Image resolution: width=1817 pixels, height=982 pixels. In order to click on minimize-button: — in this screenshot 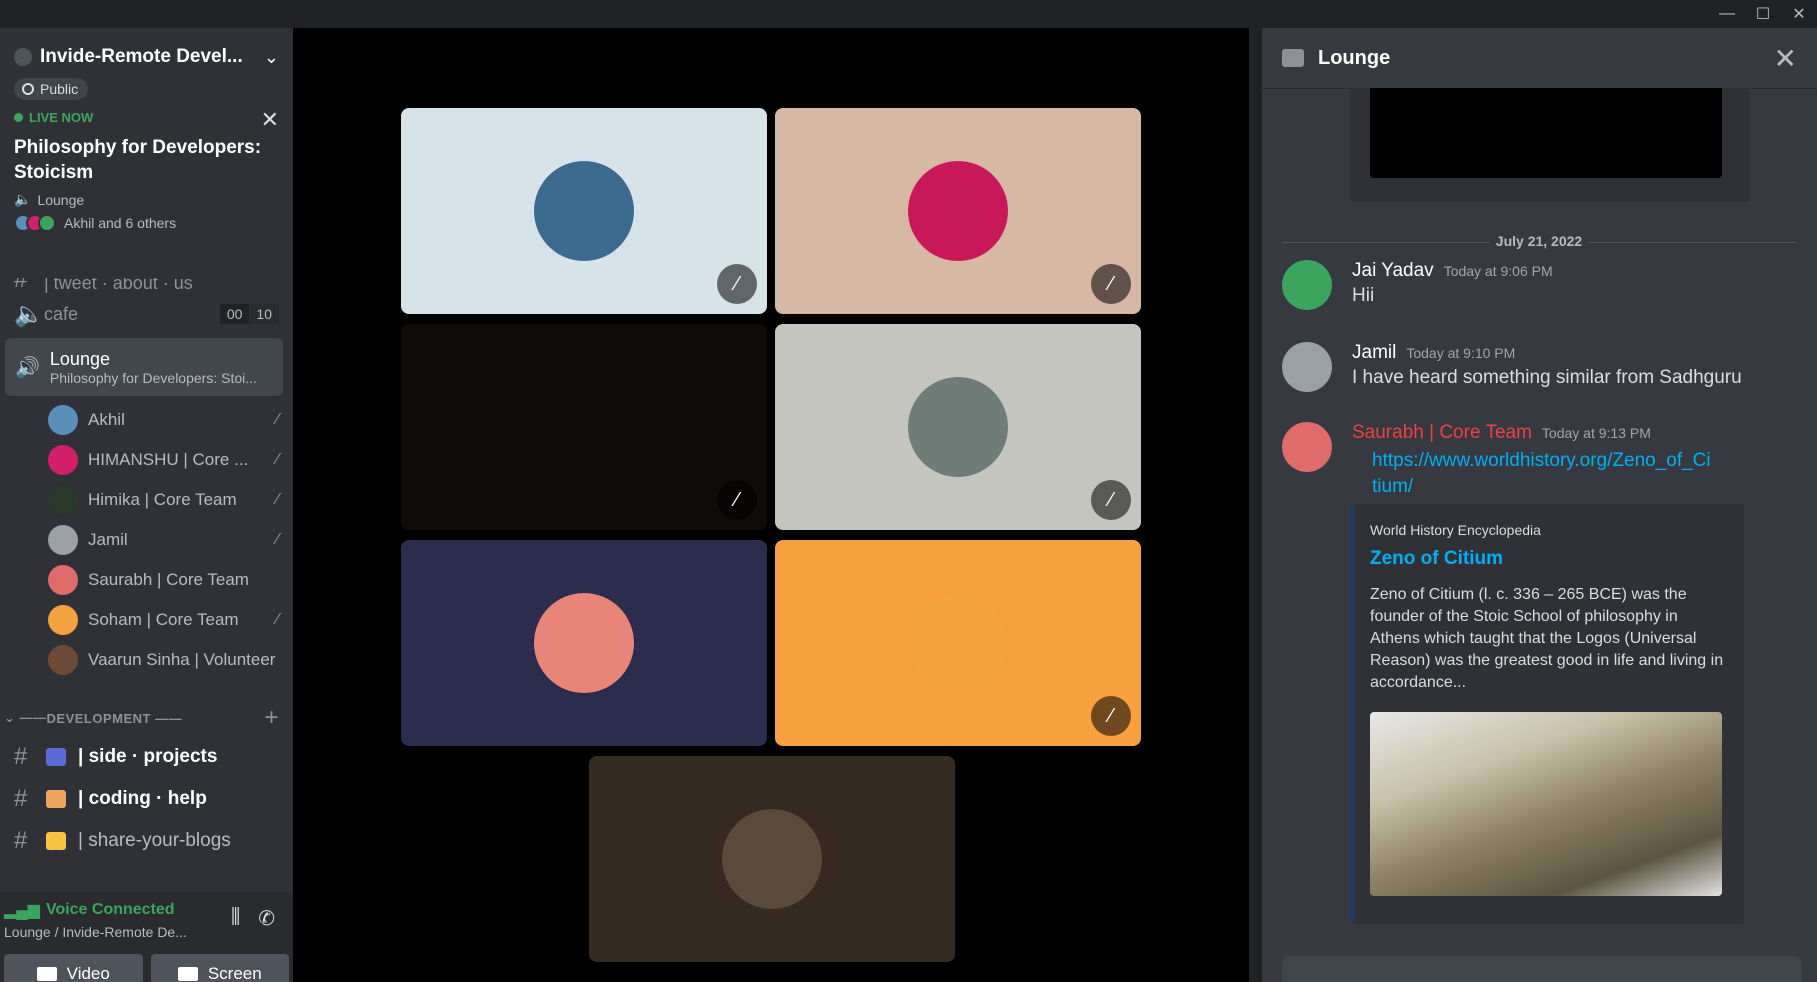, I will do `click(1727, 14)`.